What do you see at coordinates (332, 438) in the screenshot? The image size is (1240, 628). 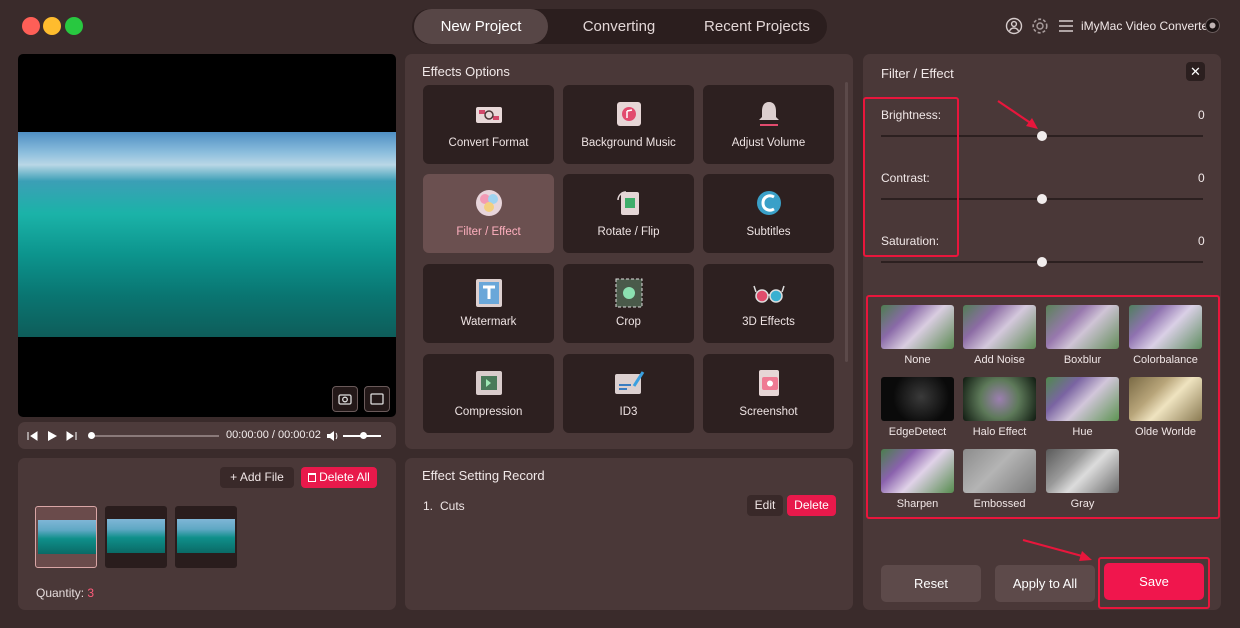 I see `volume-icon` at bounding box center [332, 438].